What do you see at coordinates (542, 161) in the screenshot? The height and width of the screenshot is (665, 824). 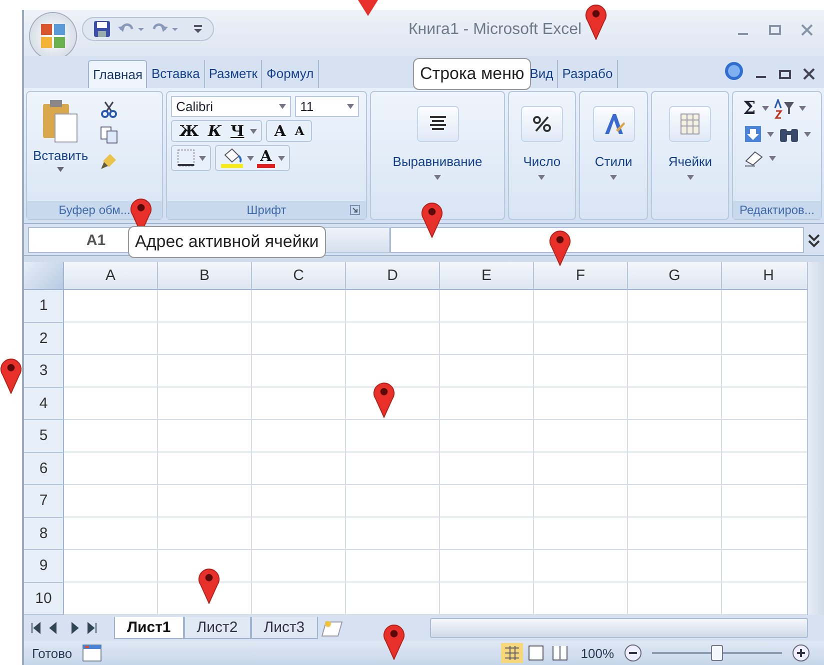 I see `group-label: Число` at bounding box center [542, 161].